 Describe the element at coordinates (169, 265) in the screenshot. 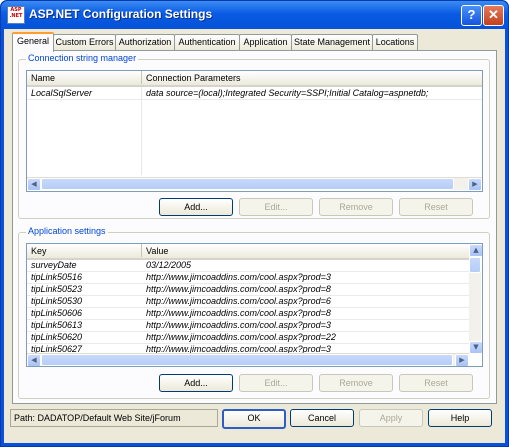

I see `value-cell: 03/12/2005` at that location.